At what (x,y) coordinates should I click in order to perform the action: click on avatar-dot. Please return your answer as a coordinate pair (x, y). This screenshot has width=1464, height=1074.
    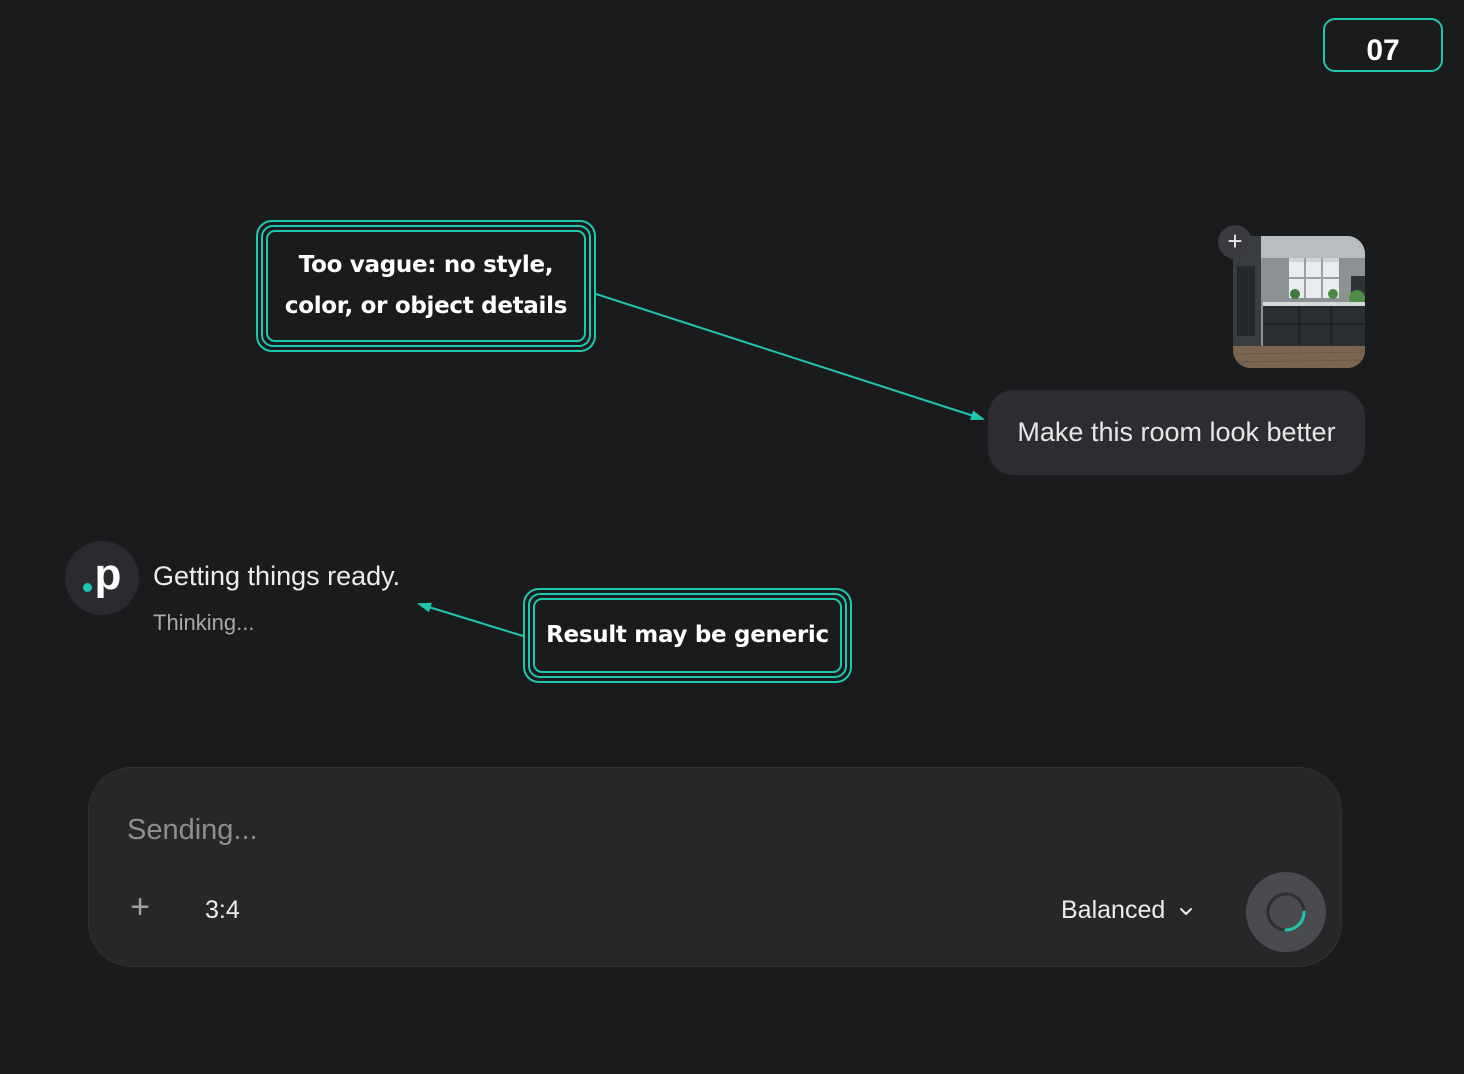
    Looking at the image, I should click on (87, 587).